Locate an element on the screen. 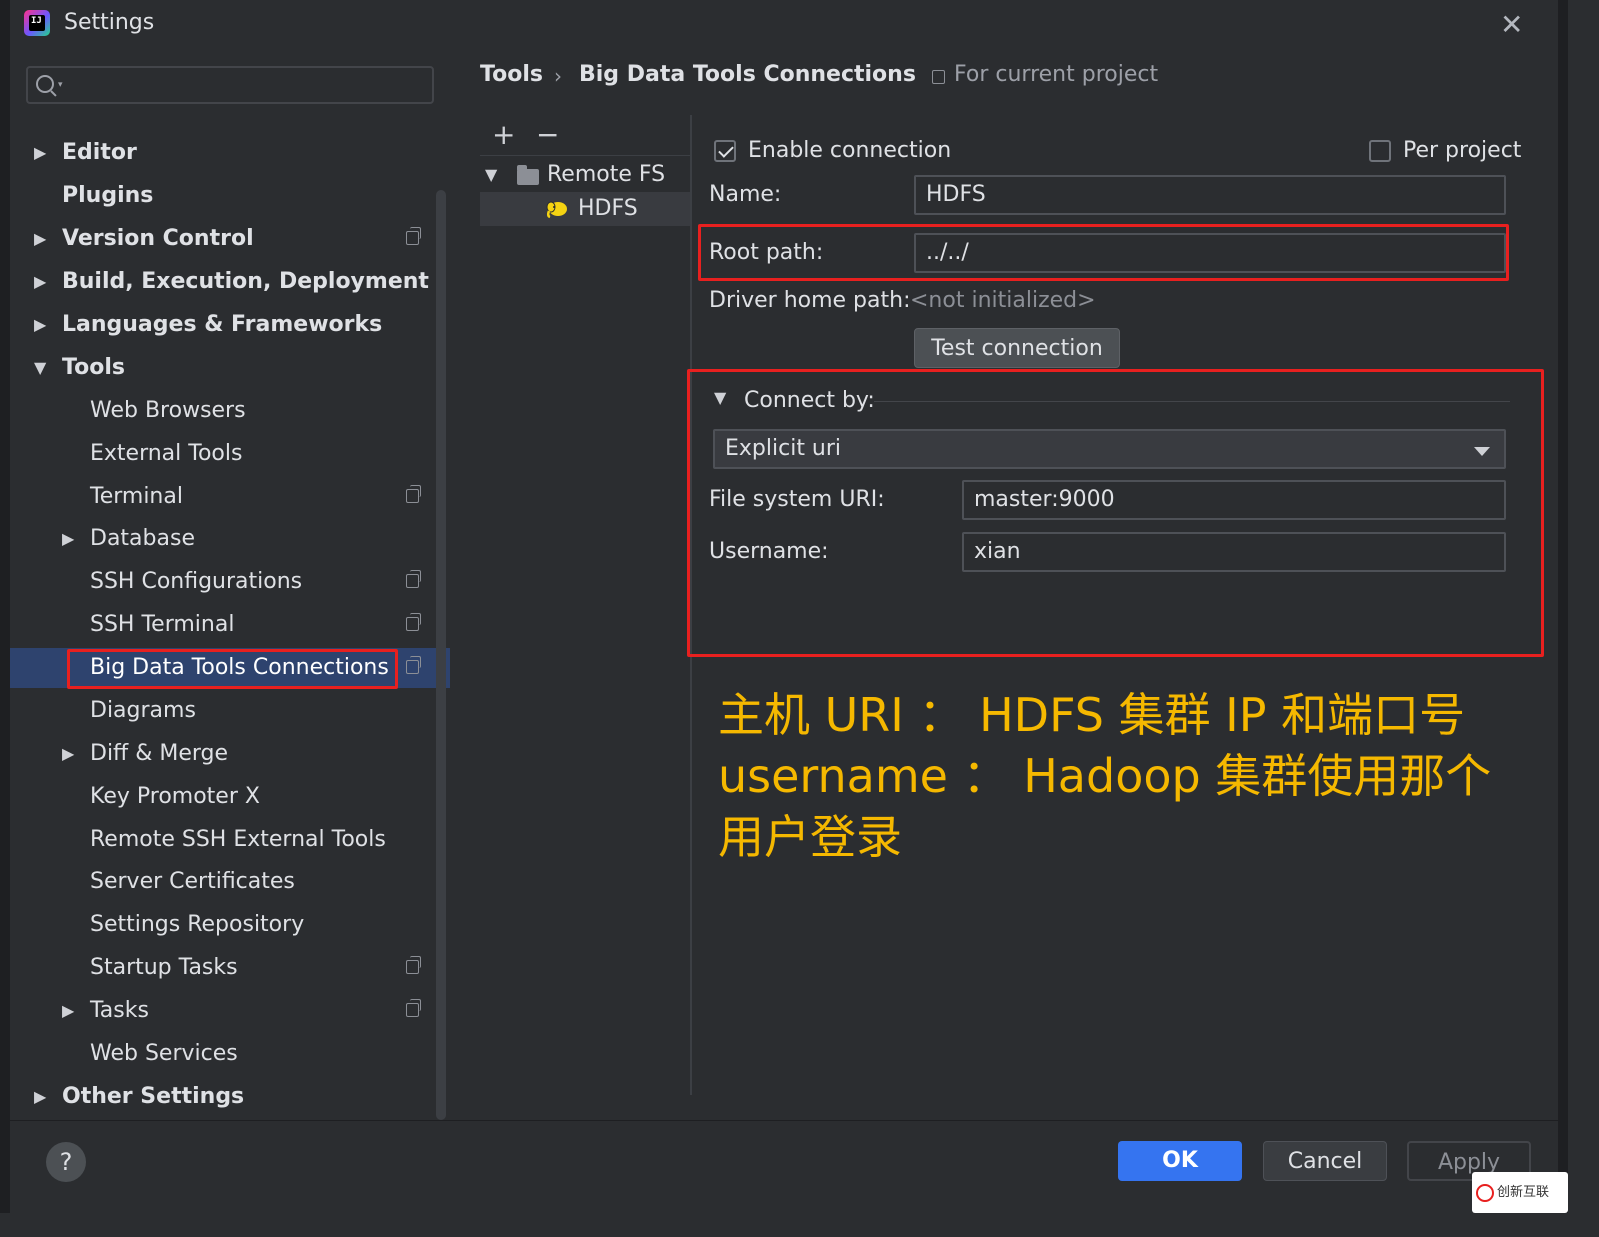  root-path-label: Root path: is located at coordinates (766, 252).